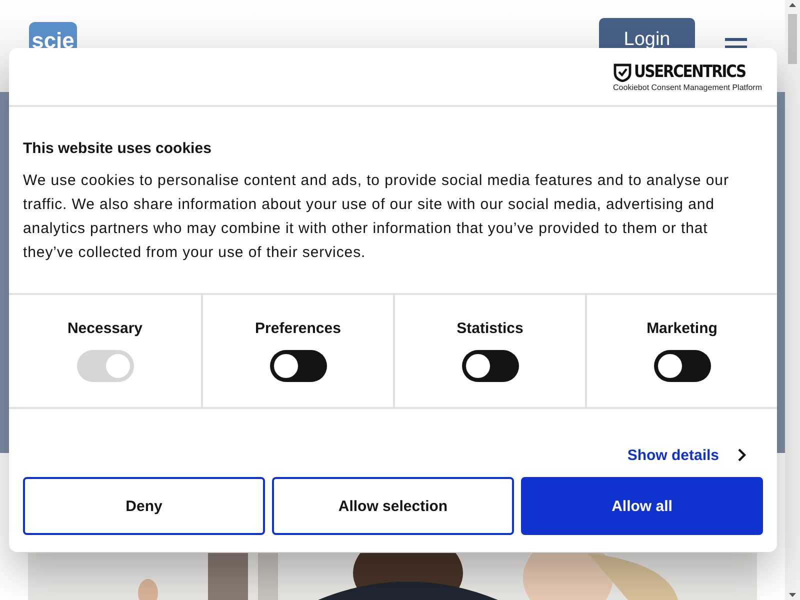 The width and height of the screenshot is (800, 600). Describe the element at coordinates (742, 455) in the screenshot. I see `chevron-right-icon` at that location.